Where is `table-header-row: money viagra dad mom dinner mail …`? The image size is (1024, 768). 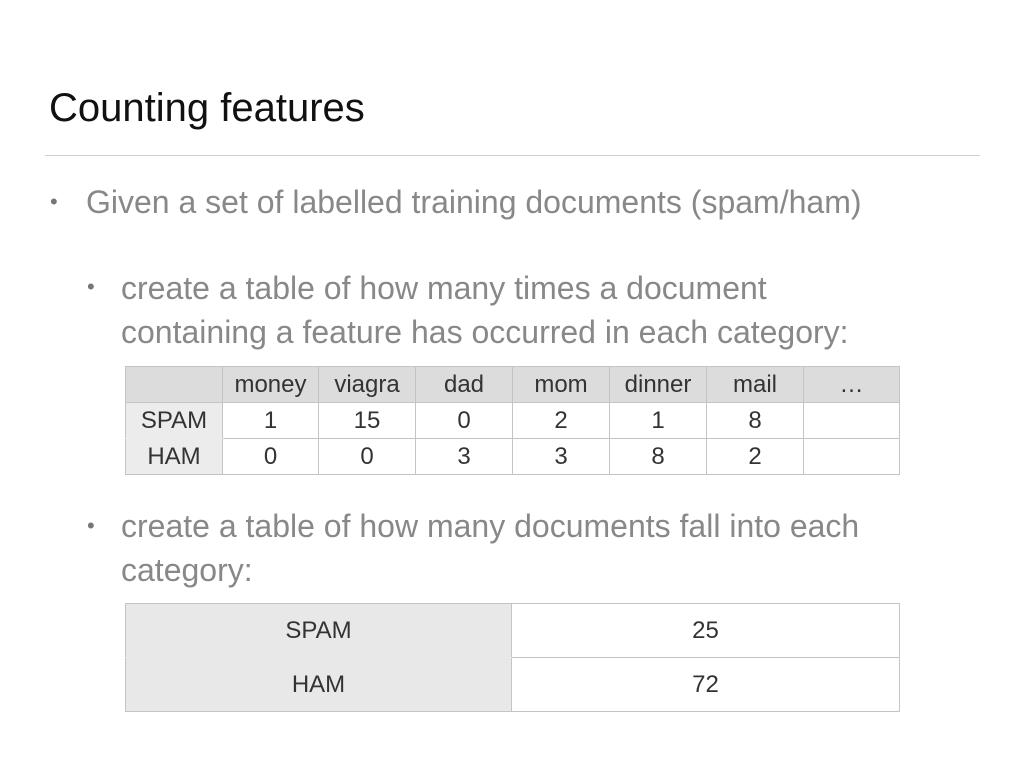
table-header-row: money viagra dad mom dinner mail … is located at coordinates (512, 384).